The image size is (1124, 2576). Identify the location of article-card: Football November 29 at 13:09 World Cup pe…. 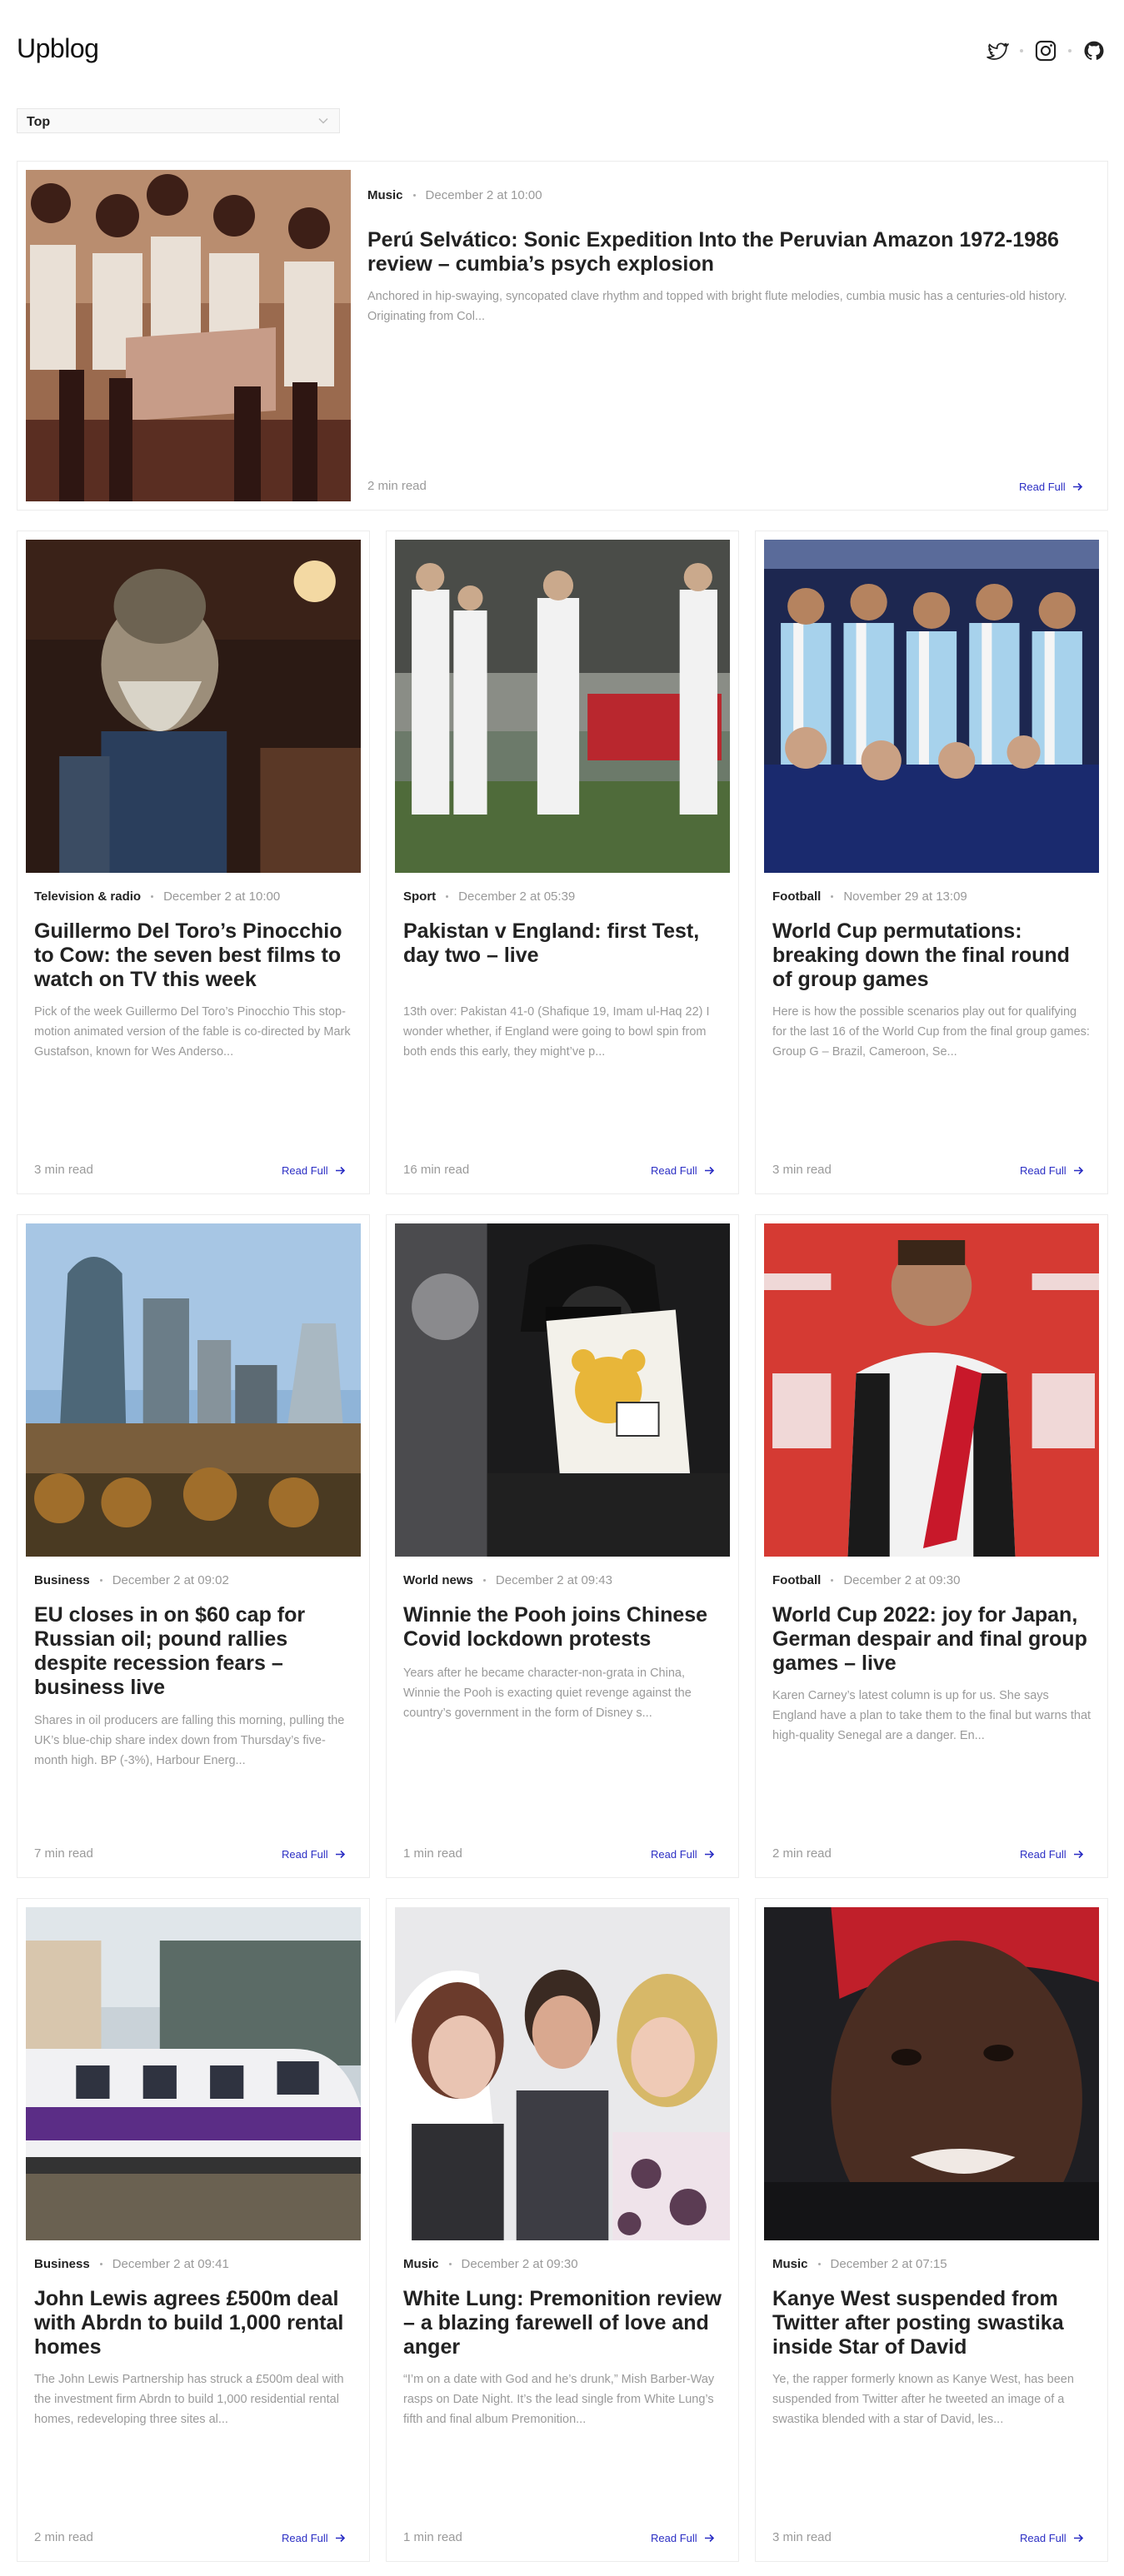
(931, 863).